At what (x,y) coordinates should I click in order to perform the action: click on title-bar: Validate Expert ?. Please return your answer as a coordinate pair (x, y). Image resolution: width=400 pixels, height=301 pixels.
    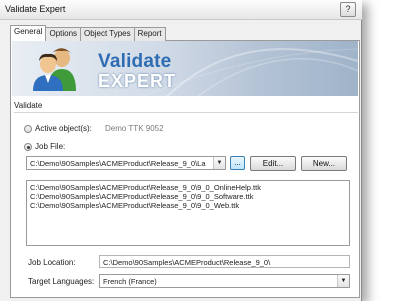
    Looking at the image, I should click on (181, 10).